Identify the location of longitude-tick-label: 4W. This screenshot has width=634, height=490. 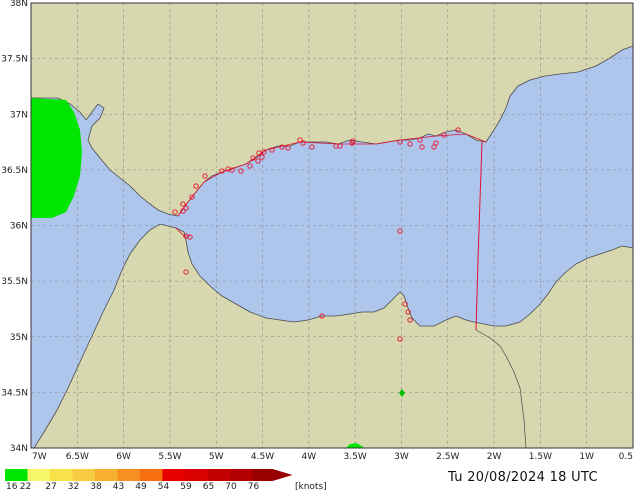
(309, 457).